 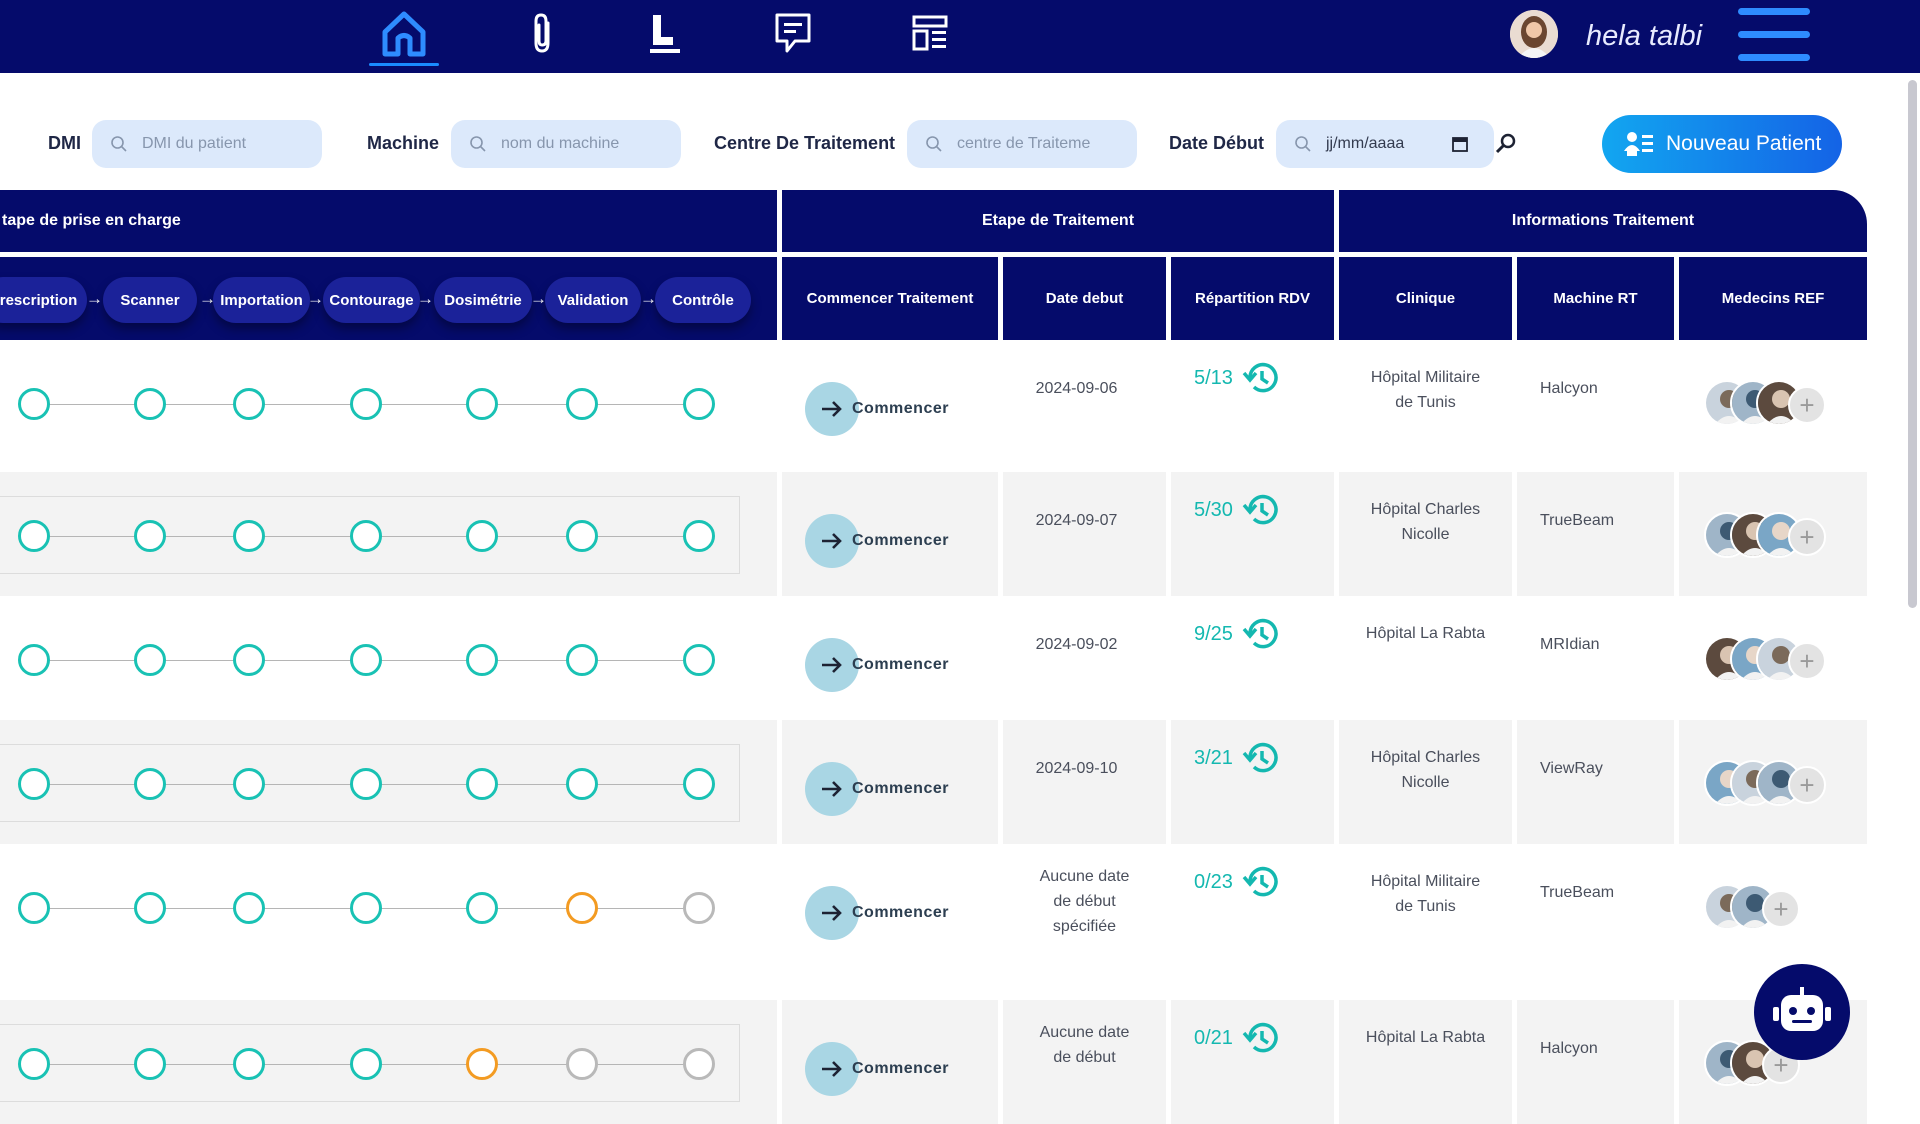 What do you see at coordinates (1595, 298) in the screenshot?
I see `col-machine: Machine RT` at bounding box center [1595, 298].